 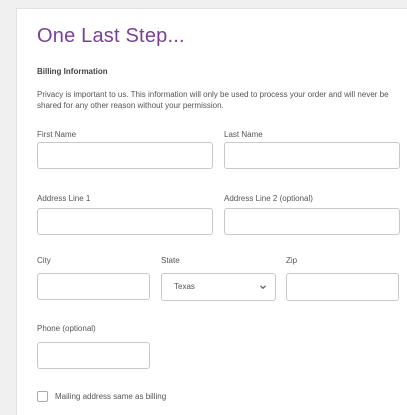 I want to click on state-label: State, so click(x=170, y=260).